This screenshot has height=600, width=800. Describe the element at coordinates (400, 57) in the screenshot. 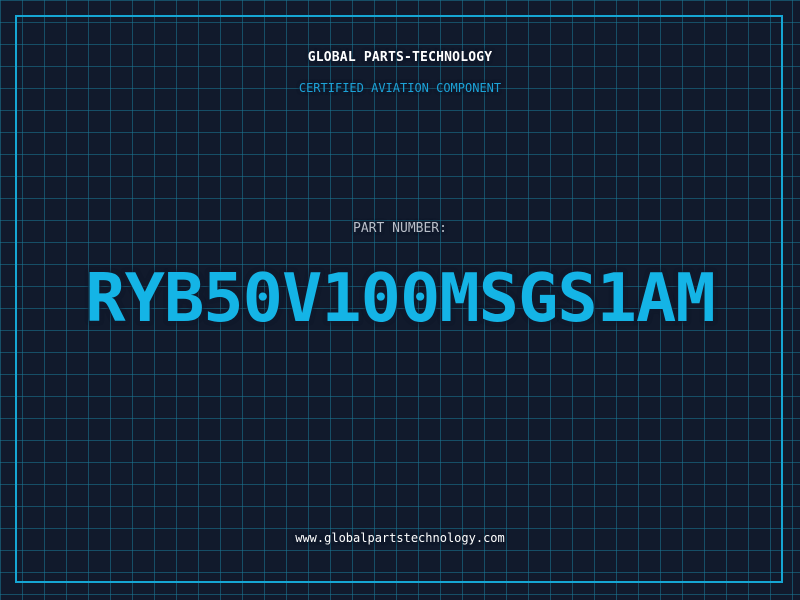

I see `company-name: GLOBAL PARTS-TECHNOLOGY` at that location.